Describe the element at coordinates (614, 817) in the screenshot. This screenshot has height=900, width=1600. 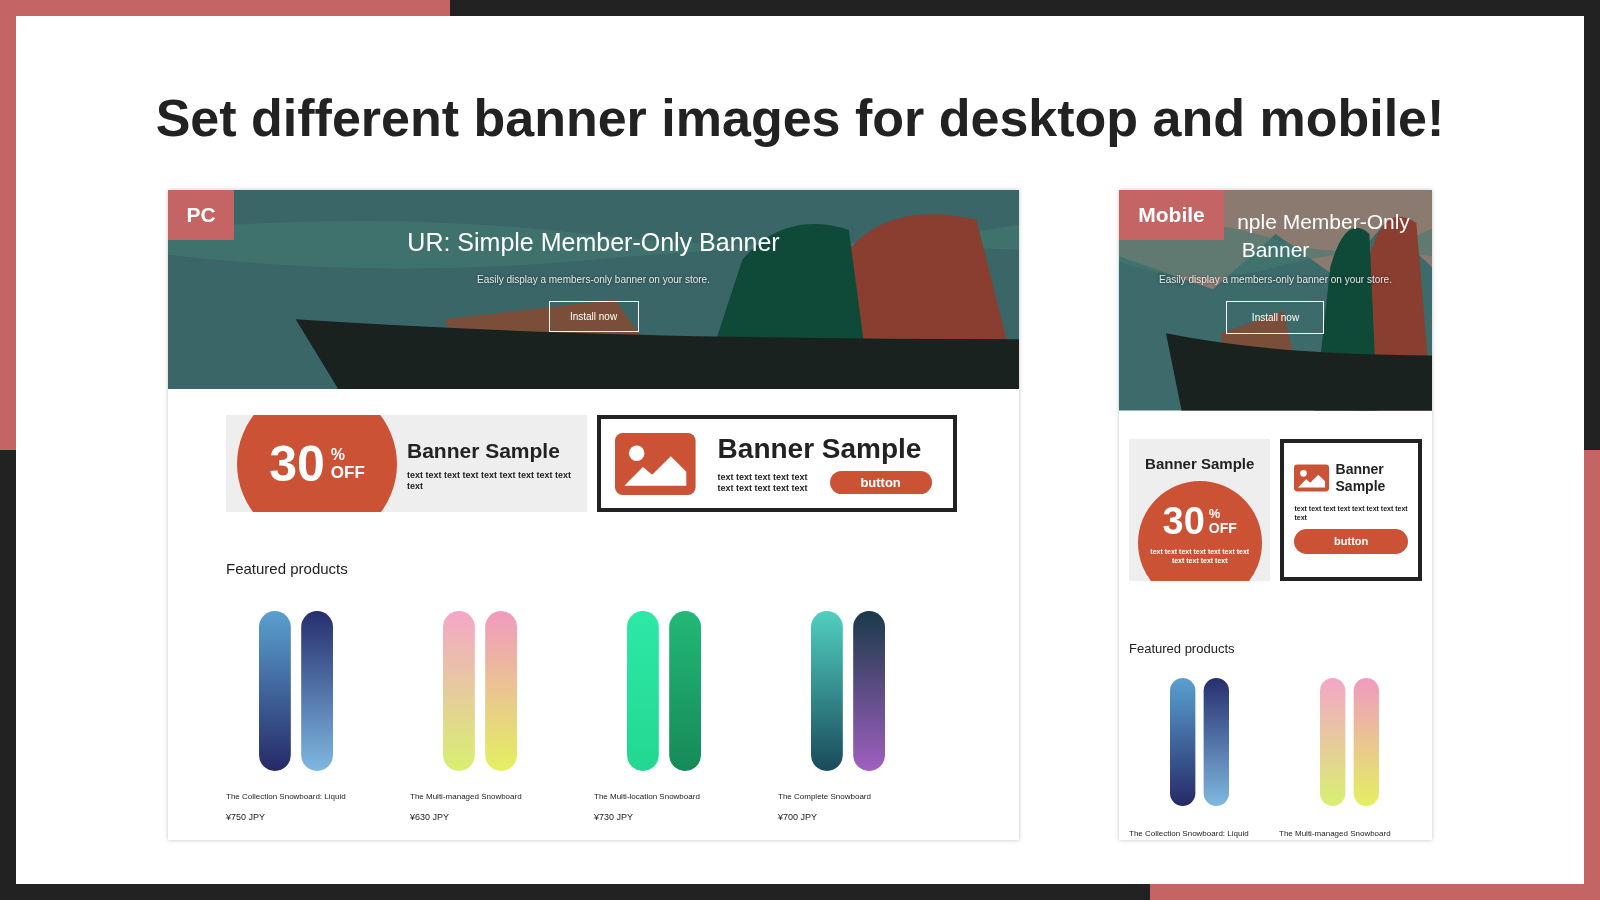
I see `product-price: ¥730 JPY` at that location.